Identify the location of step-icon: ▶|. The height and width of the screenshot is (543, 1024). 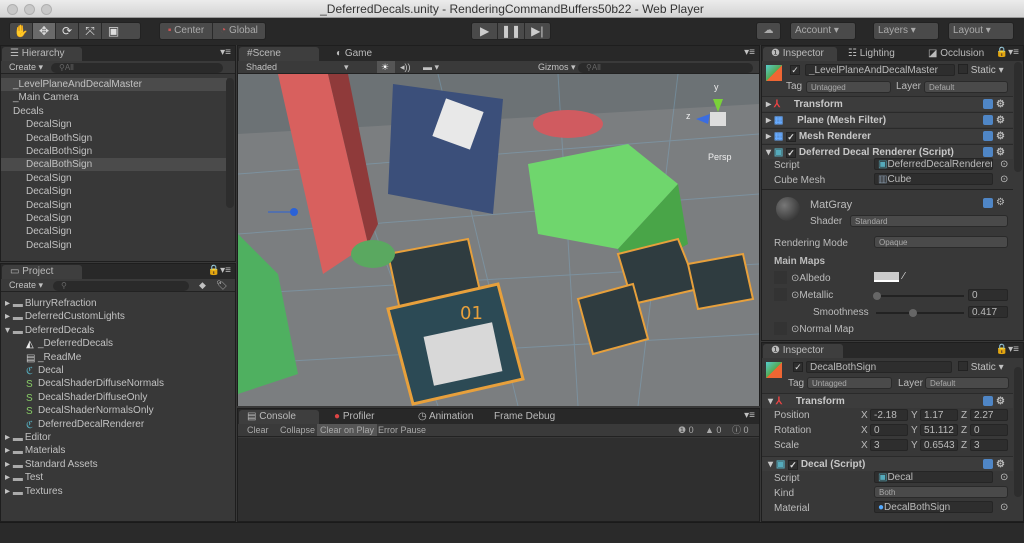
(537, 31).